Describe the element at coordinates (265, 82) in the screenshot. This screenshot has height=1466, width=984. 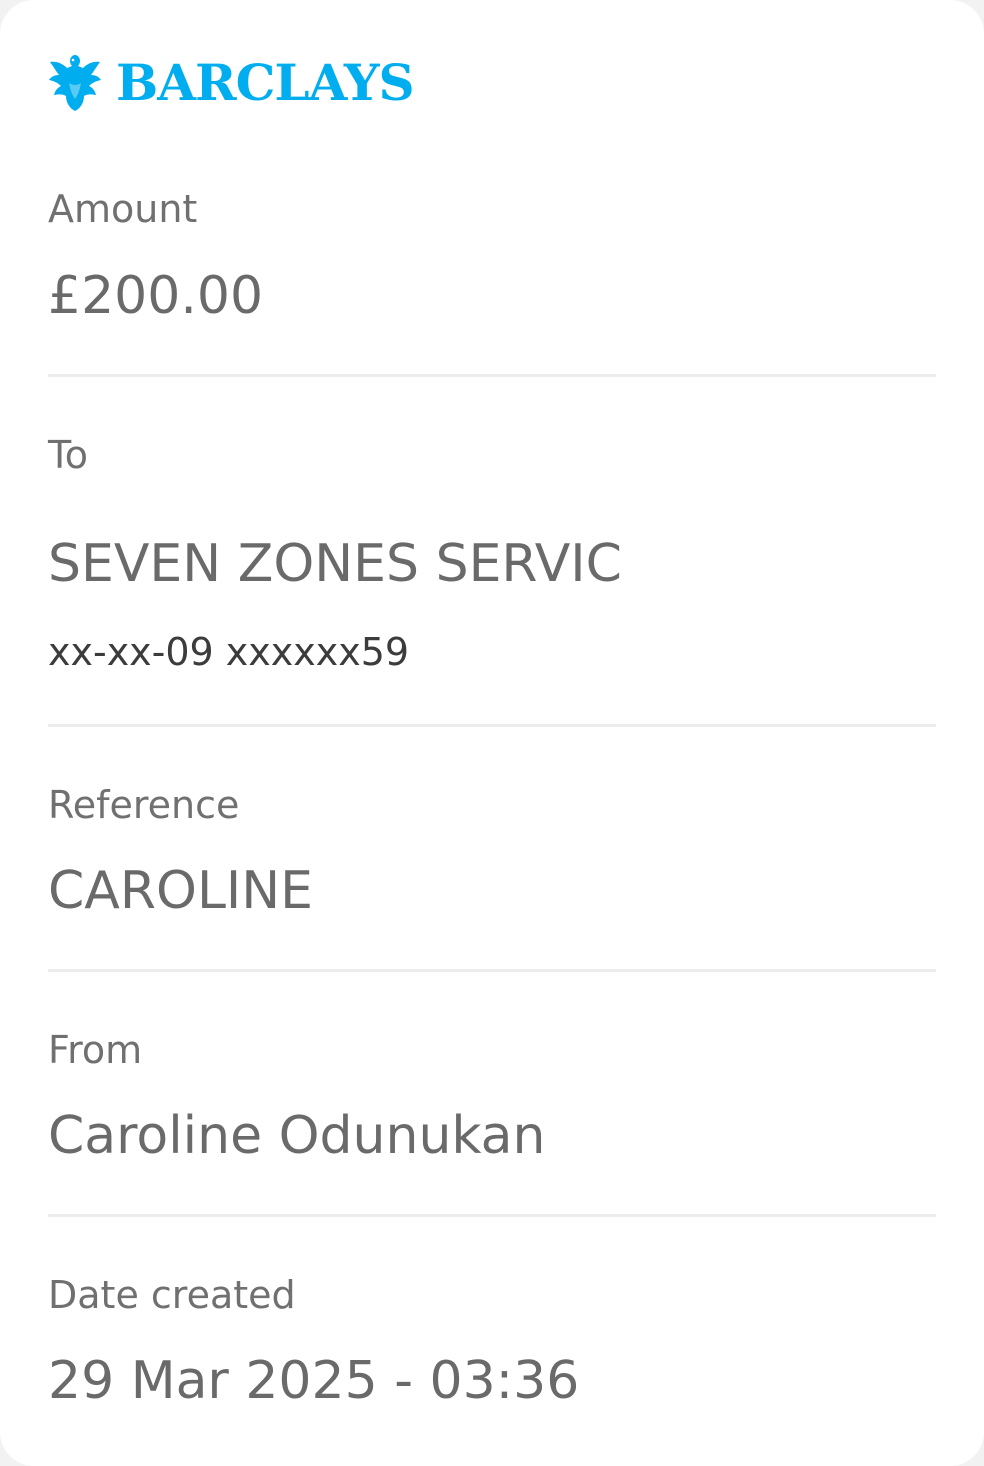
I see `brand-name: BARCLAYS` at that location.